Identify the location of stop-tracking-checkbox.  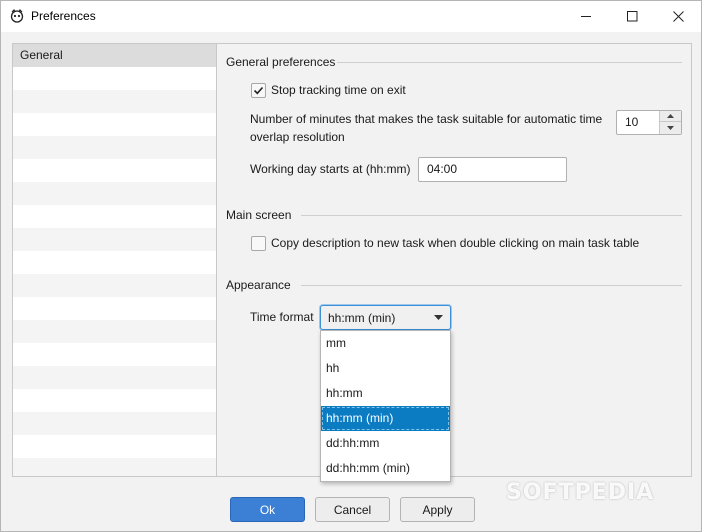
(258, 90).